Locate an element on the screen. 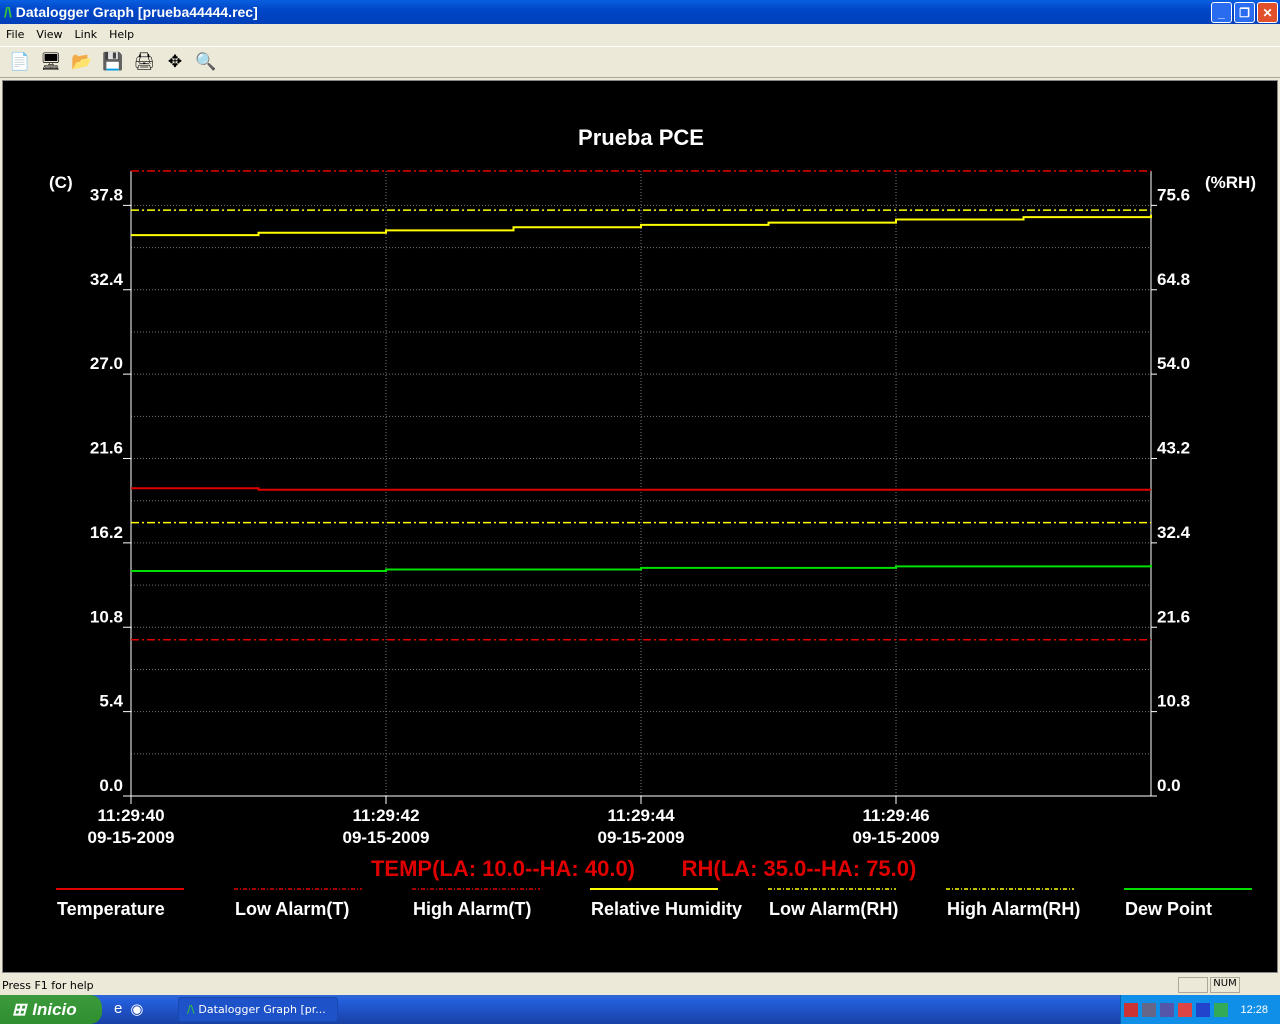  antivirus-icon is located at coordinates (1185, 1009).